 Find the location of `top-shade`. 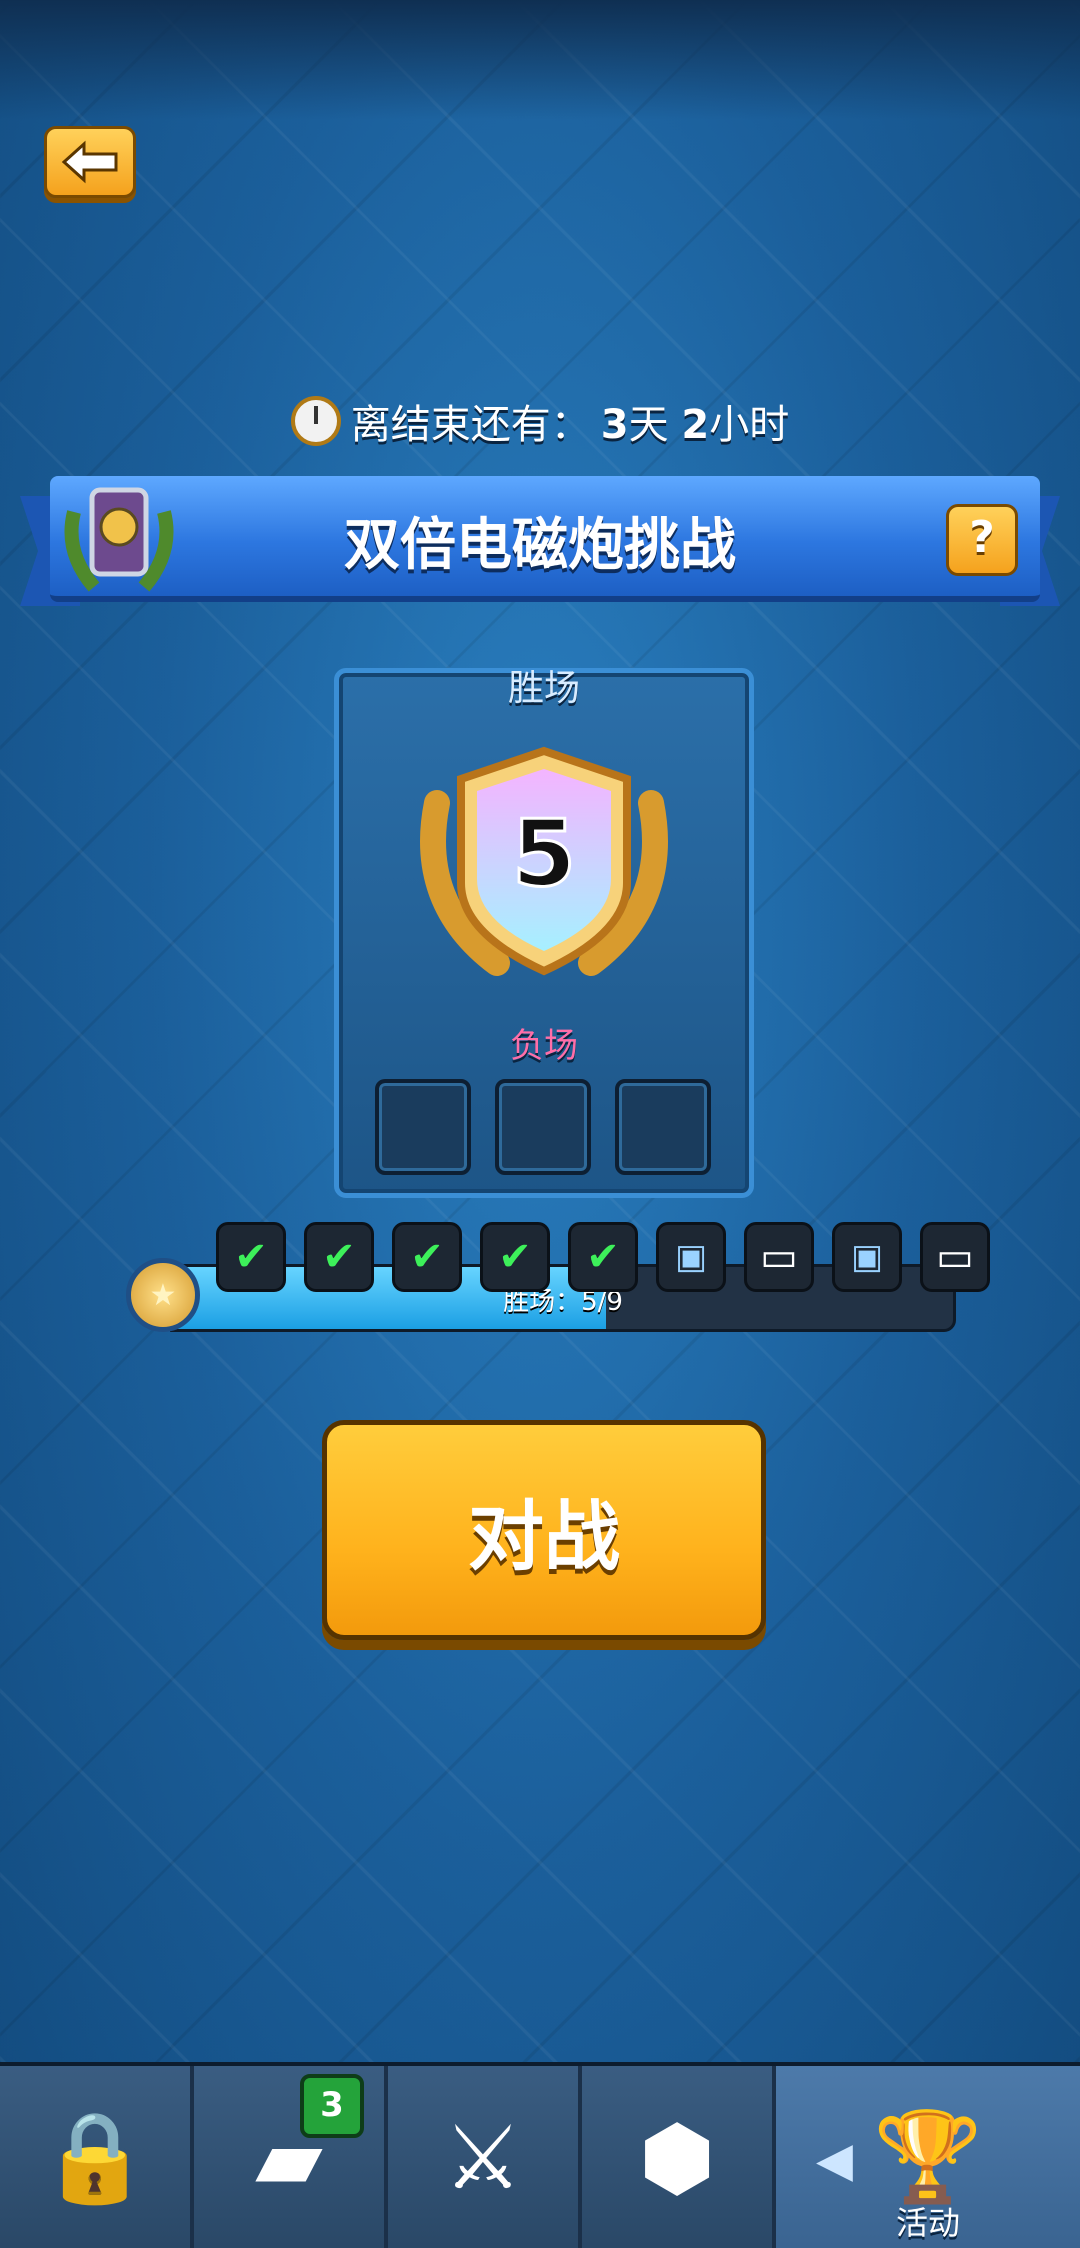

top-shade is located at coordinates (540, 60).